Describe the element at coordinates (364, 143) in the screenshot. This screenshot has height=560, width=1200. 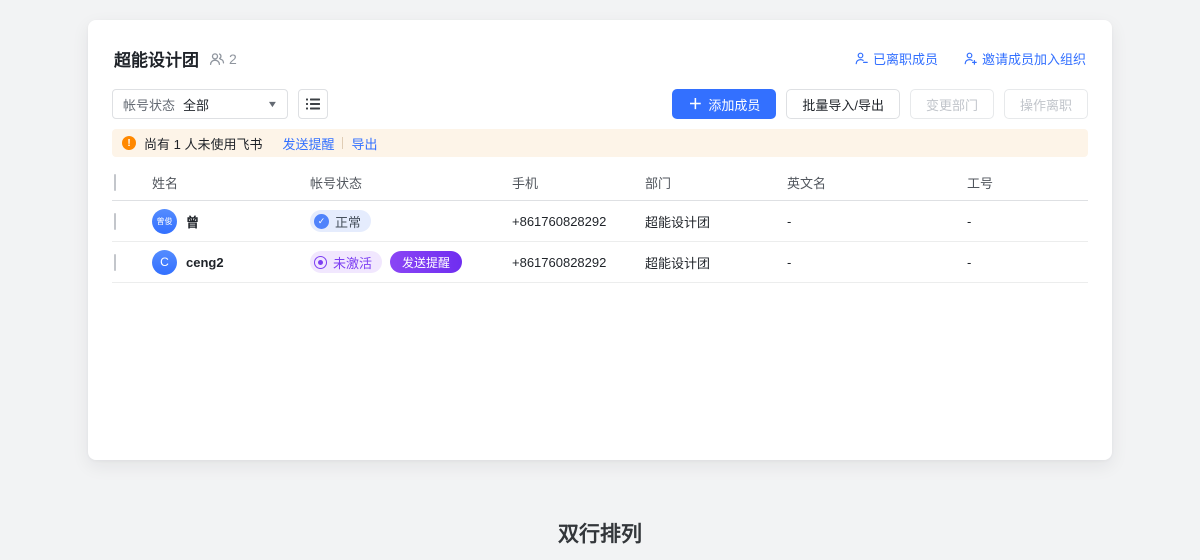
I see `export-link: 导出` at that location.